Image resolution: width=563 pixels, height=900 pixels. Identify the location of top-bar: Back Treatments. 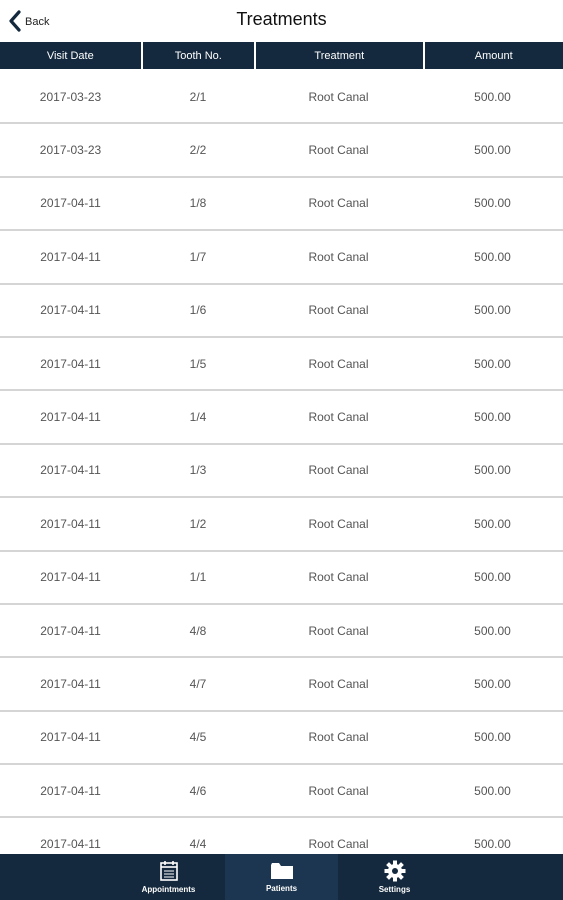
(281, 21).